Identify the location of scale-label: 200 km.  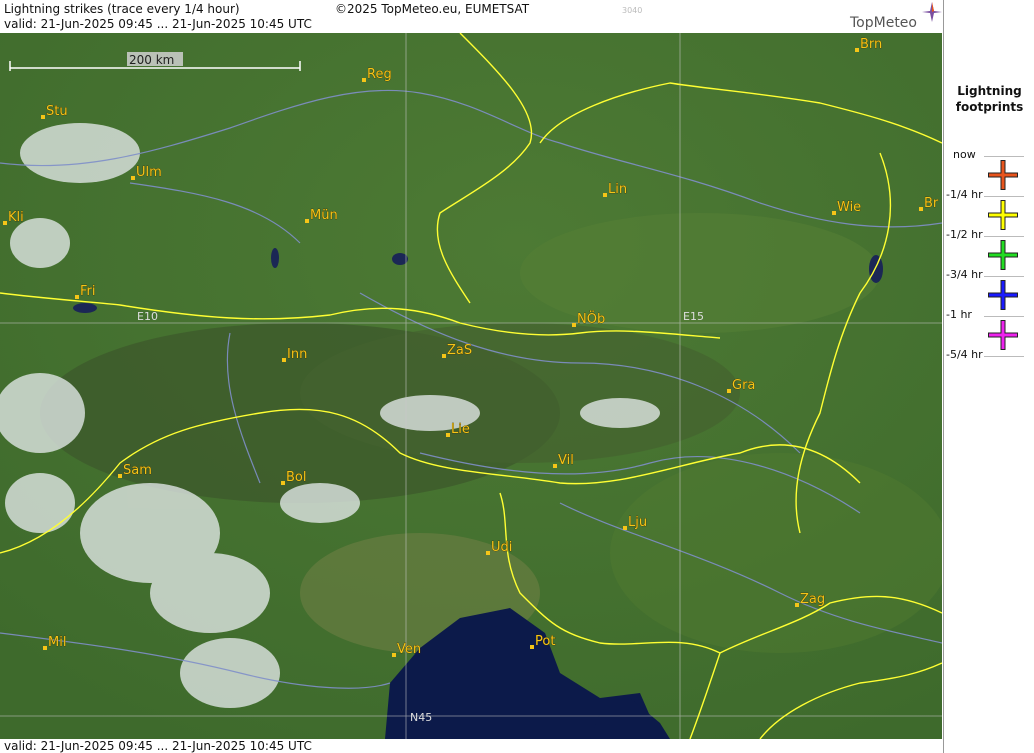
(151, 60).